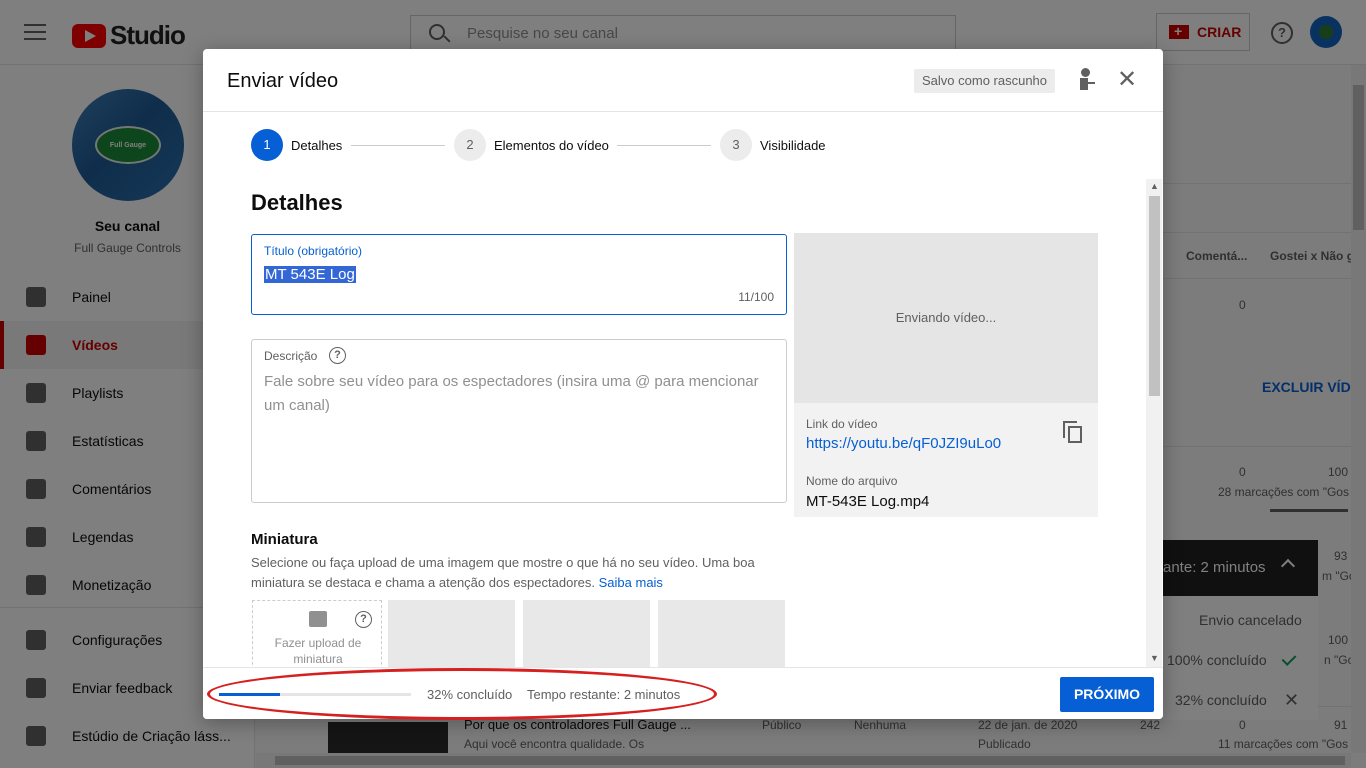  Describe the element at coordinates (316, 145) in the screenshot. I see `step-1-label: Detalhes` at that location.